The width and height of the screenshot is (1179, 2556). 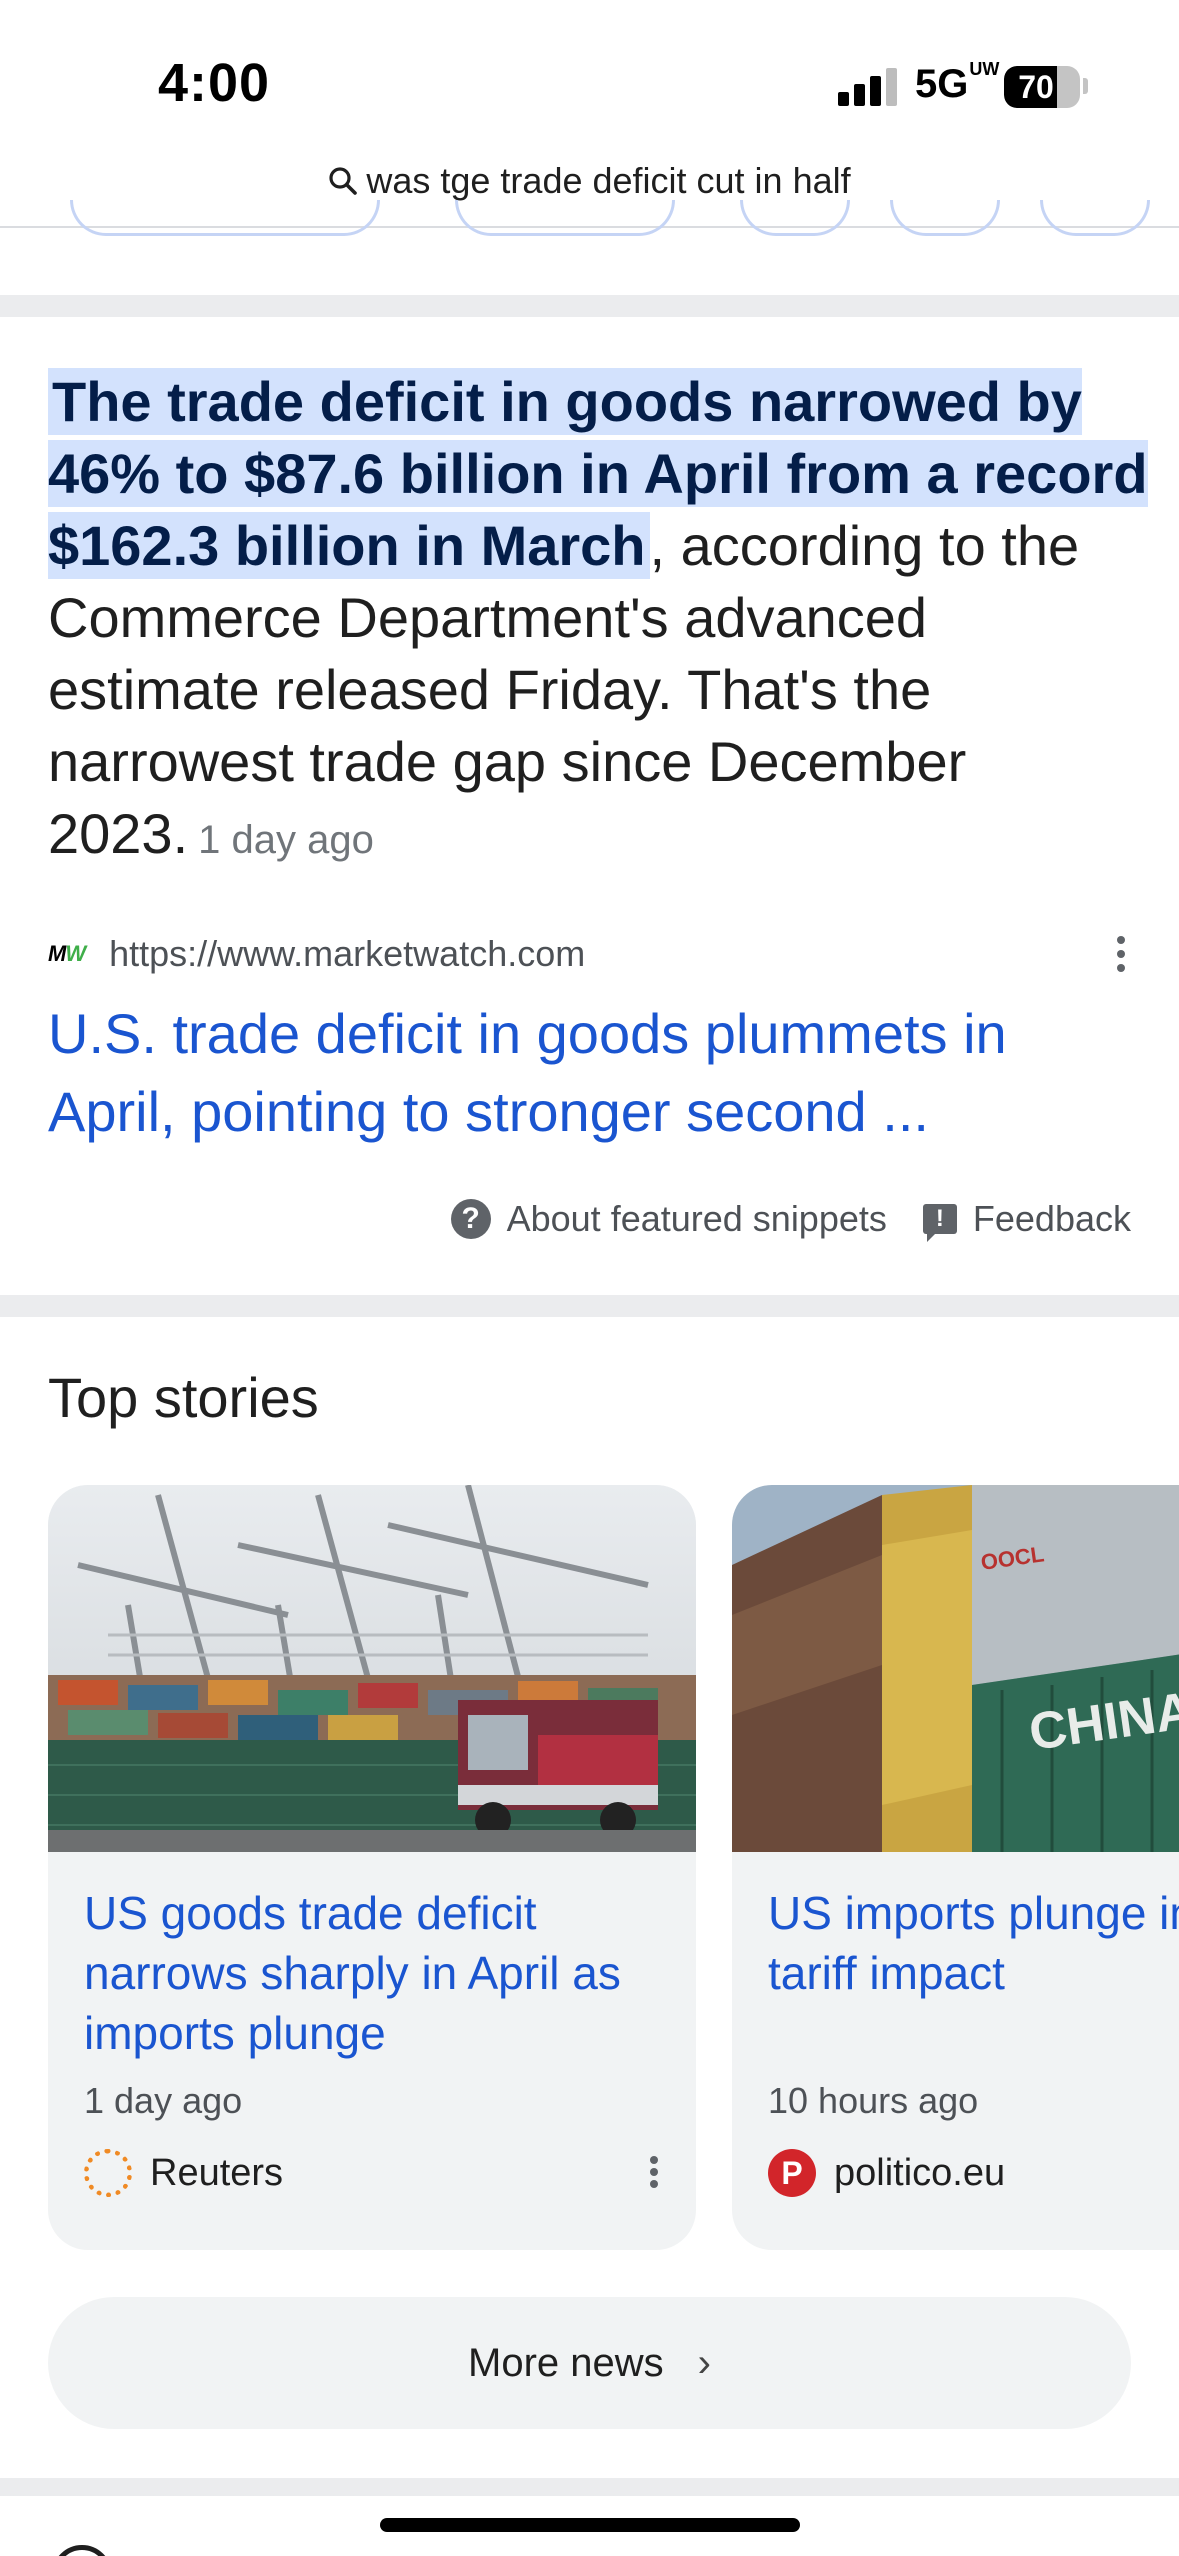 What do you see at coordinates (1051, 1218) in the screenshot?
I see `feedback-label: Feedback` at bounding box center [1051, 1218].